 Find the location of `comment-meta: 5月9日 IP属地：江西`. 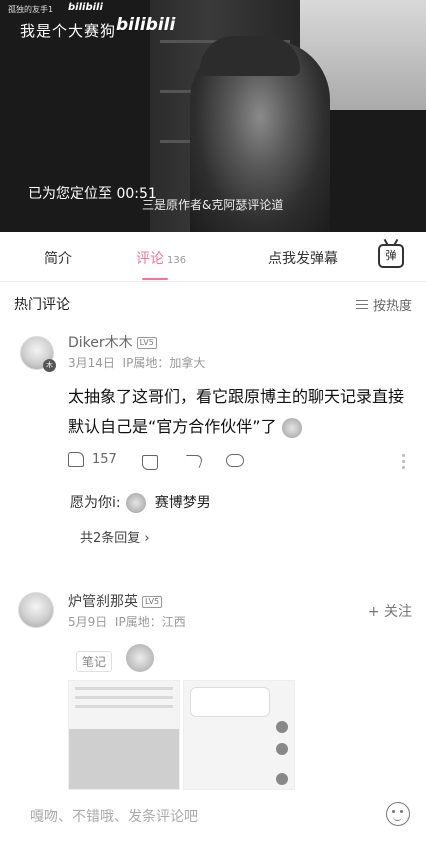

comment-meta: 5月9日 IP属地：江西 is located at coordinates (127, 621).